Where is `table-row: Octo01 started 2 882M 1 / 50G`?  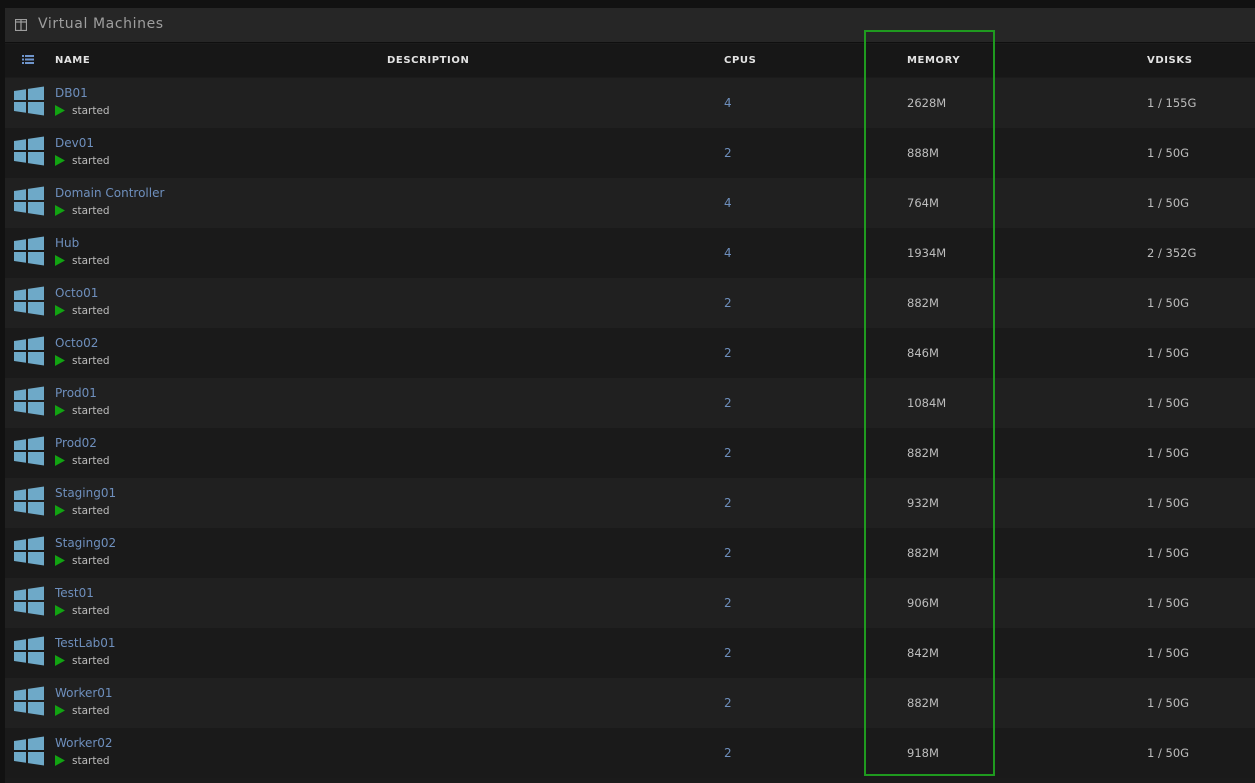 table-row: Octo01 started 2 882M 1 / 50G is located at coordinates (630, 303).